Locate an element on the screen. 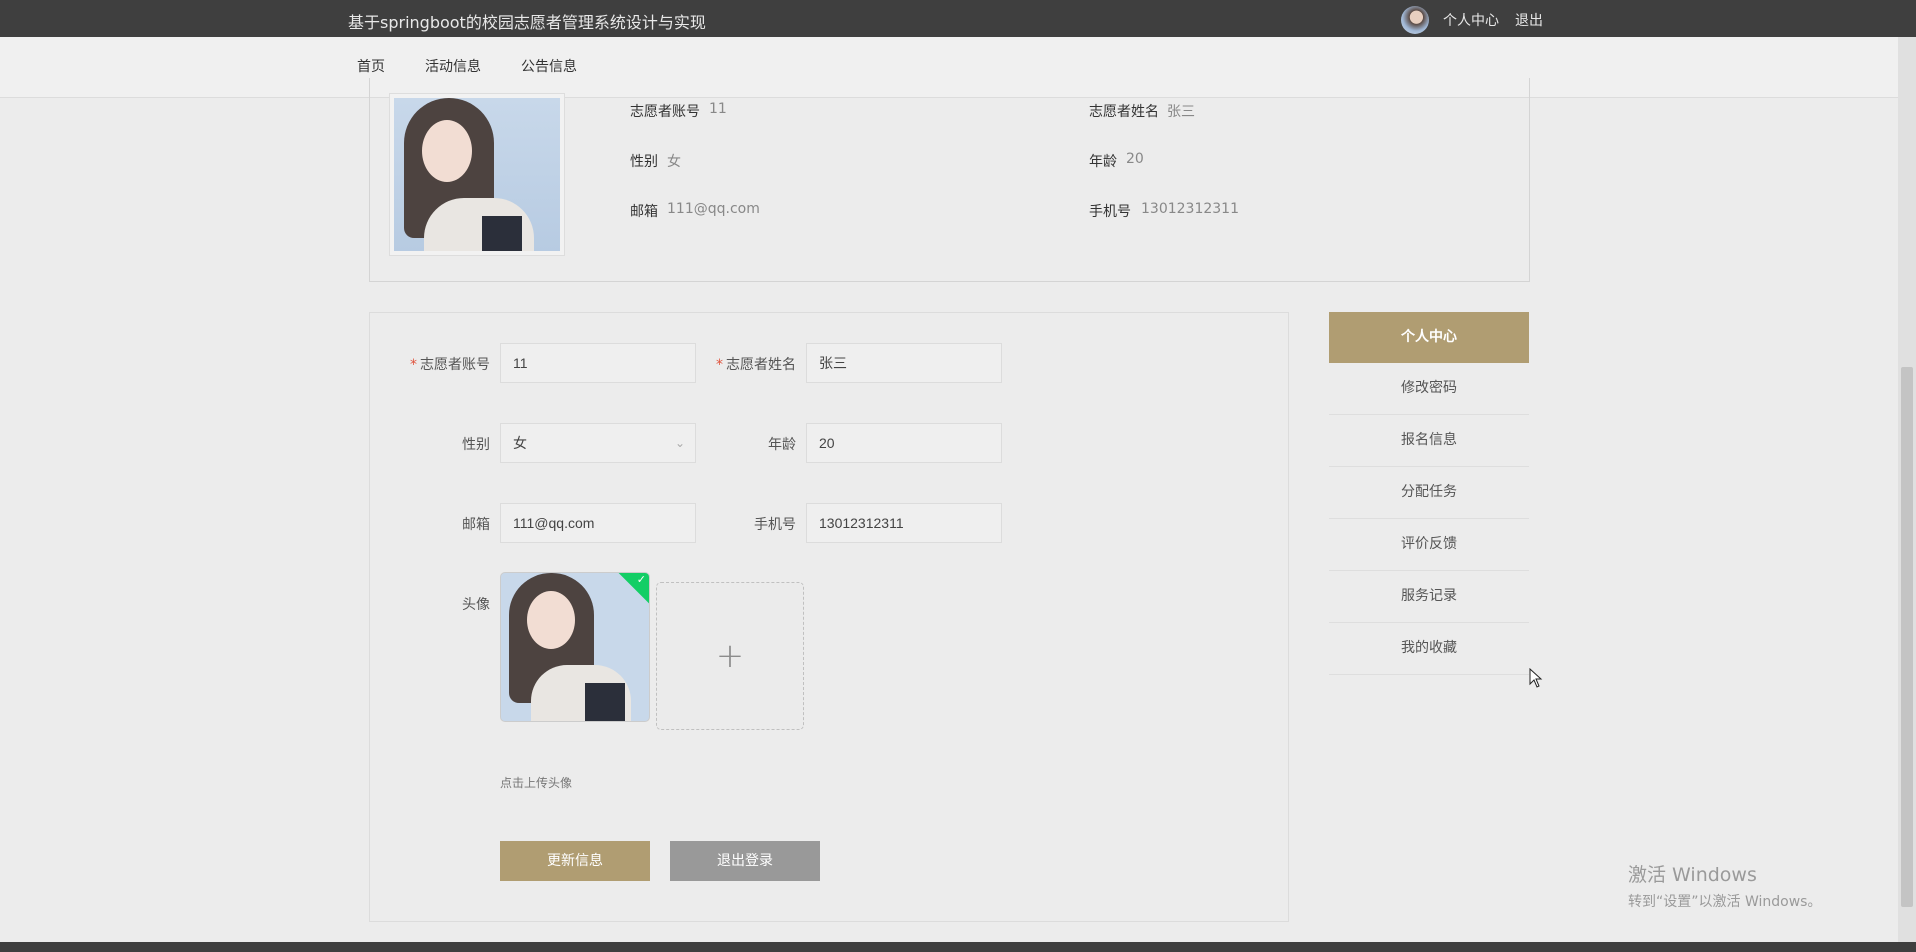 Image resolution: width=1916 pixels, height=952 pixels. update-info-button: 更新信息 is located at coordinates (575, 861).